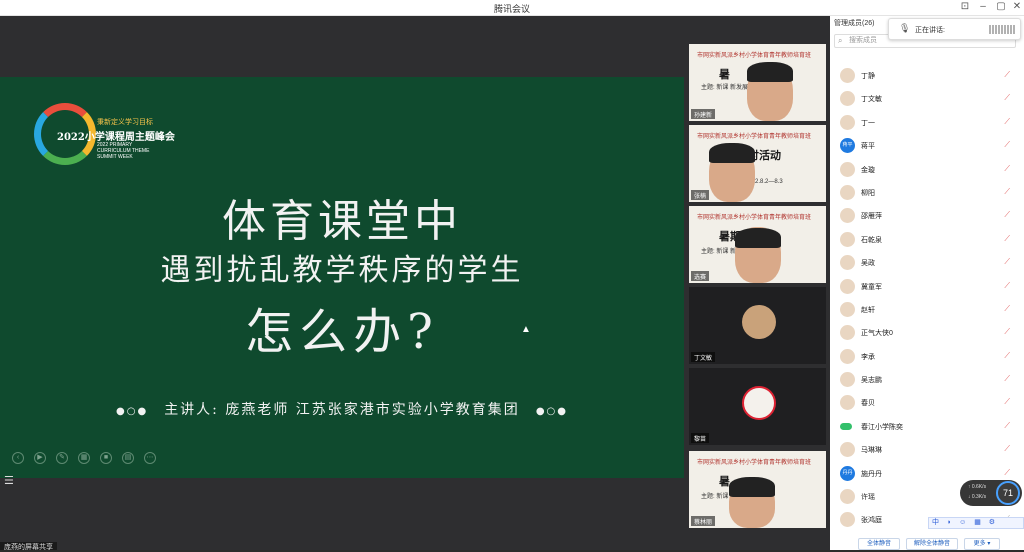  Describe the element at coordinates (342, 332) in the screenshot. I see `slide-title-line3: 怎么办?` at that location.